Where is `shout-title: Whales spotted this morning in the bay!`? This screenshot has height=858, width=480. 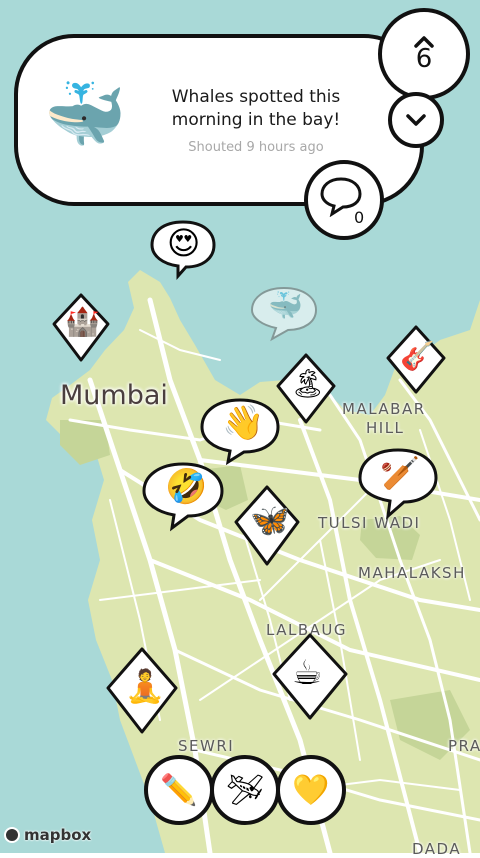 shout-title: Whales spotted this morning in the bay! is located at coordinates (256, 108).